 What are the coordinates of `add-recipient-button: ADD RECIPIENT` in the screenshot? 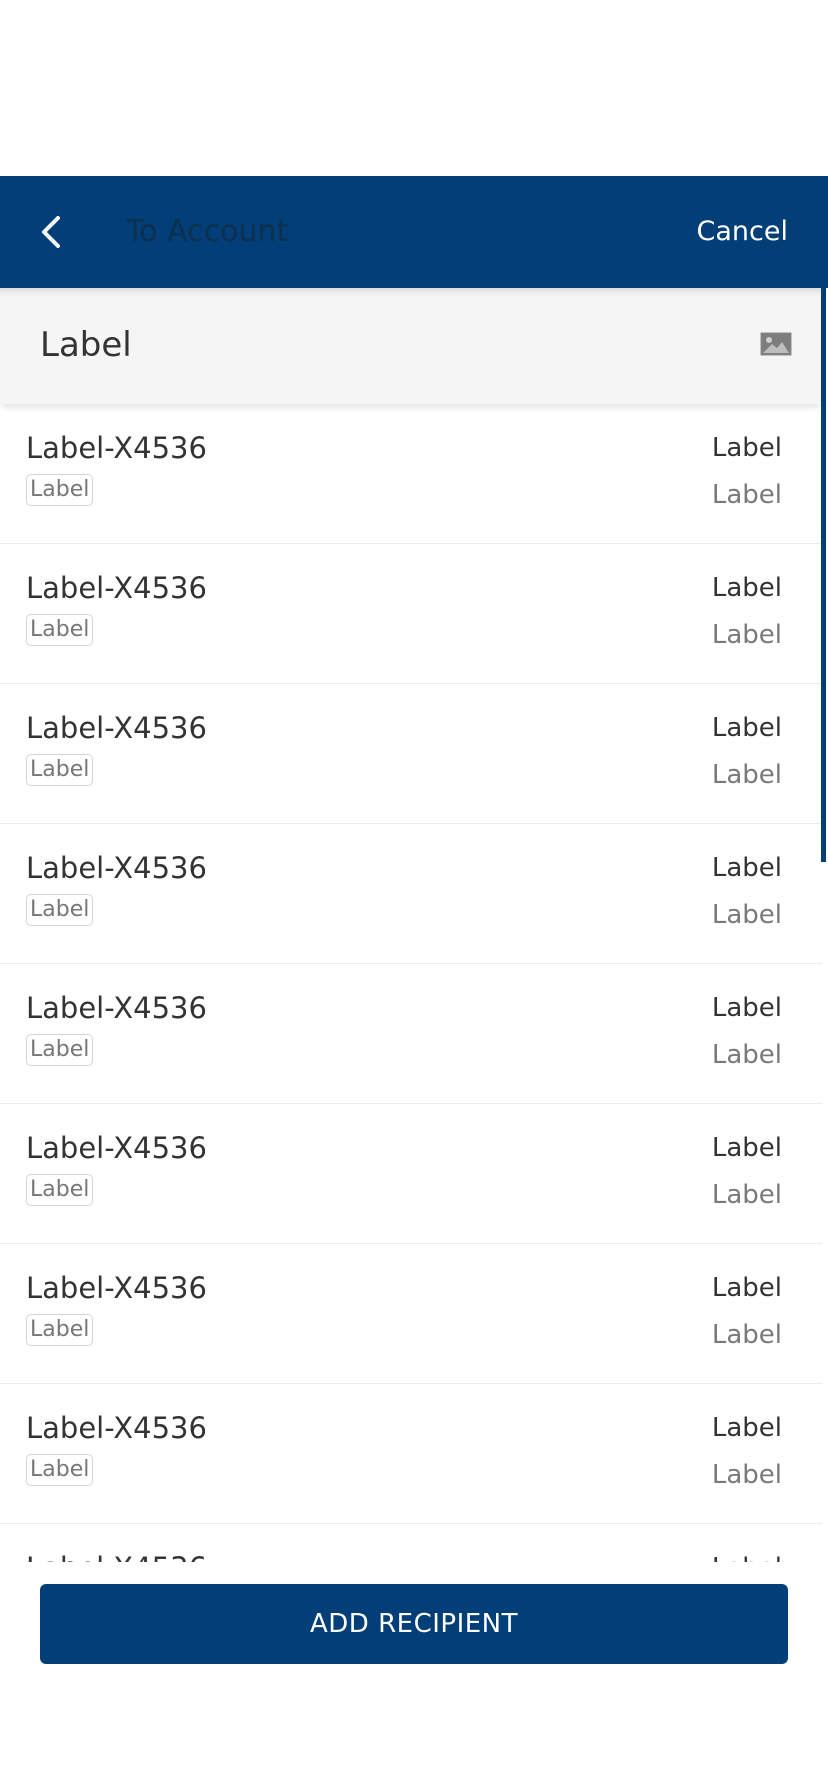 It's located at (414, 1624).